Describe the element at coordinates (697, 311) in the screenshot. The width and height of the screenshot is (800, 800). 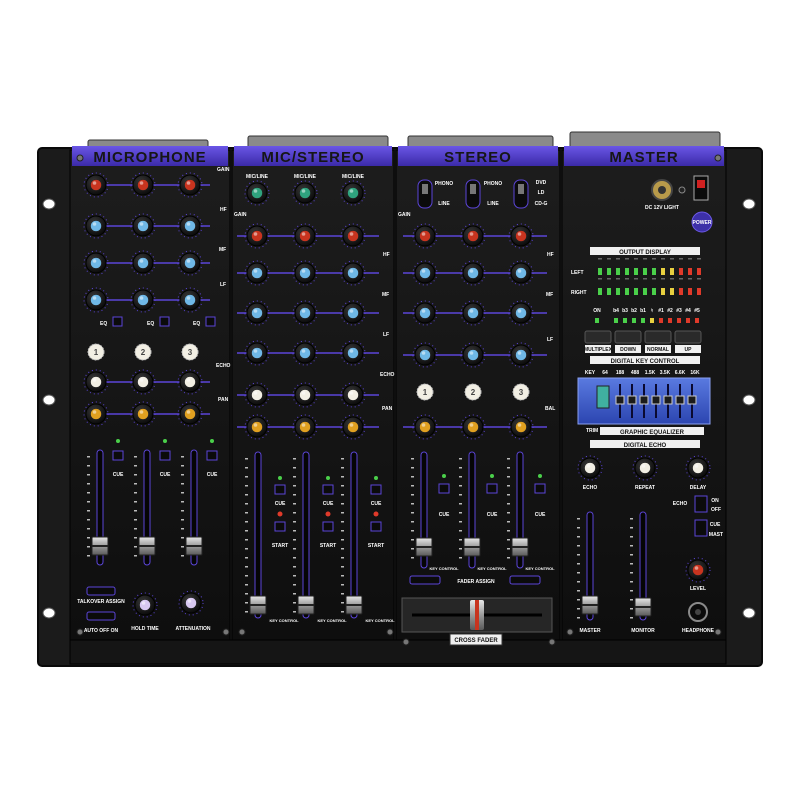
I see `key-code-10: #5` at that location.